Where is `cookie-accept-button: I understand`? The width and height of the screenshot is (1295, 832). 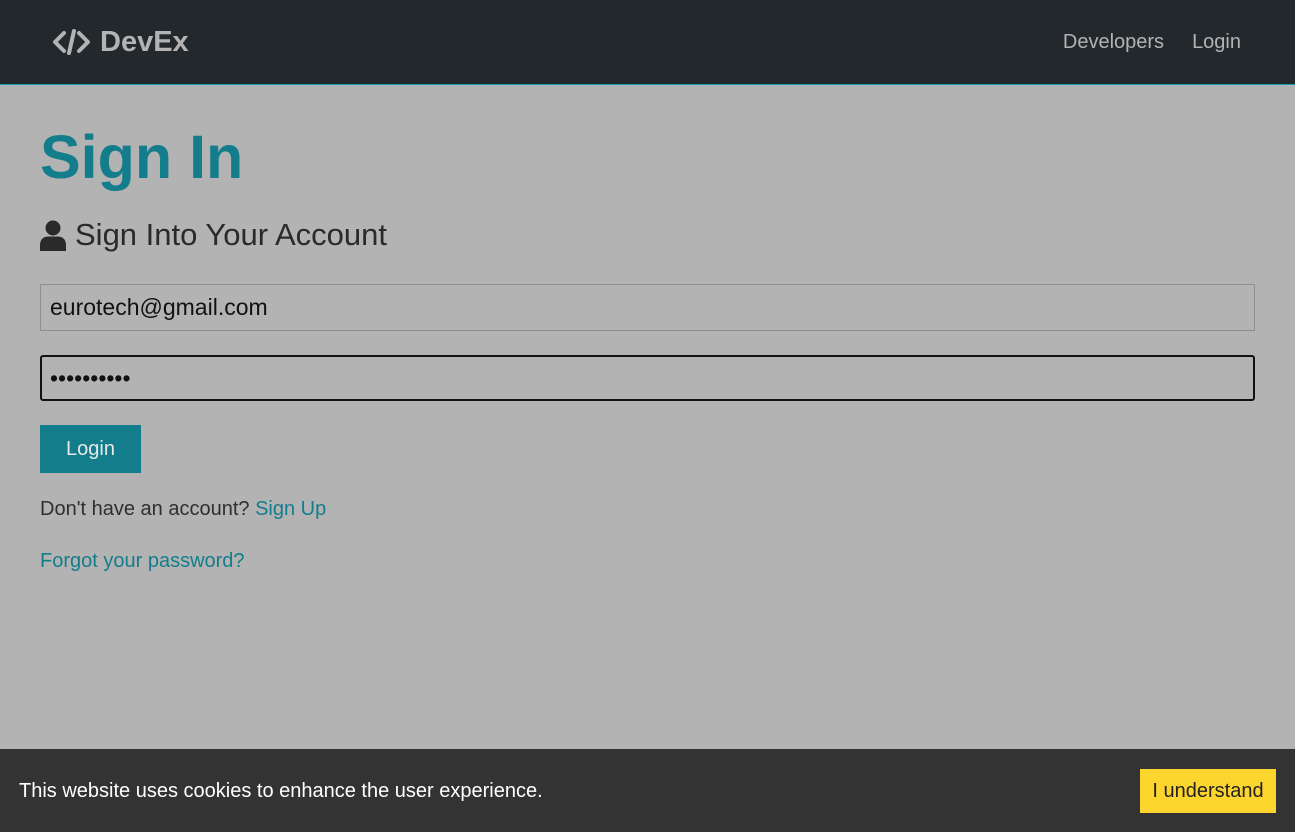
cookie-accept-button: I understand is located at coordinates (1208, 791).